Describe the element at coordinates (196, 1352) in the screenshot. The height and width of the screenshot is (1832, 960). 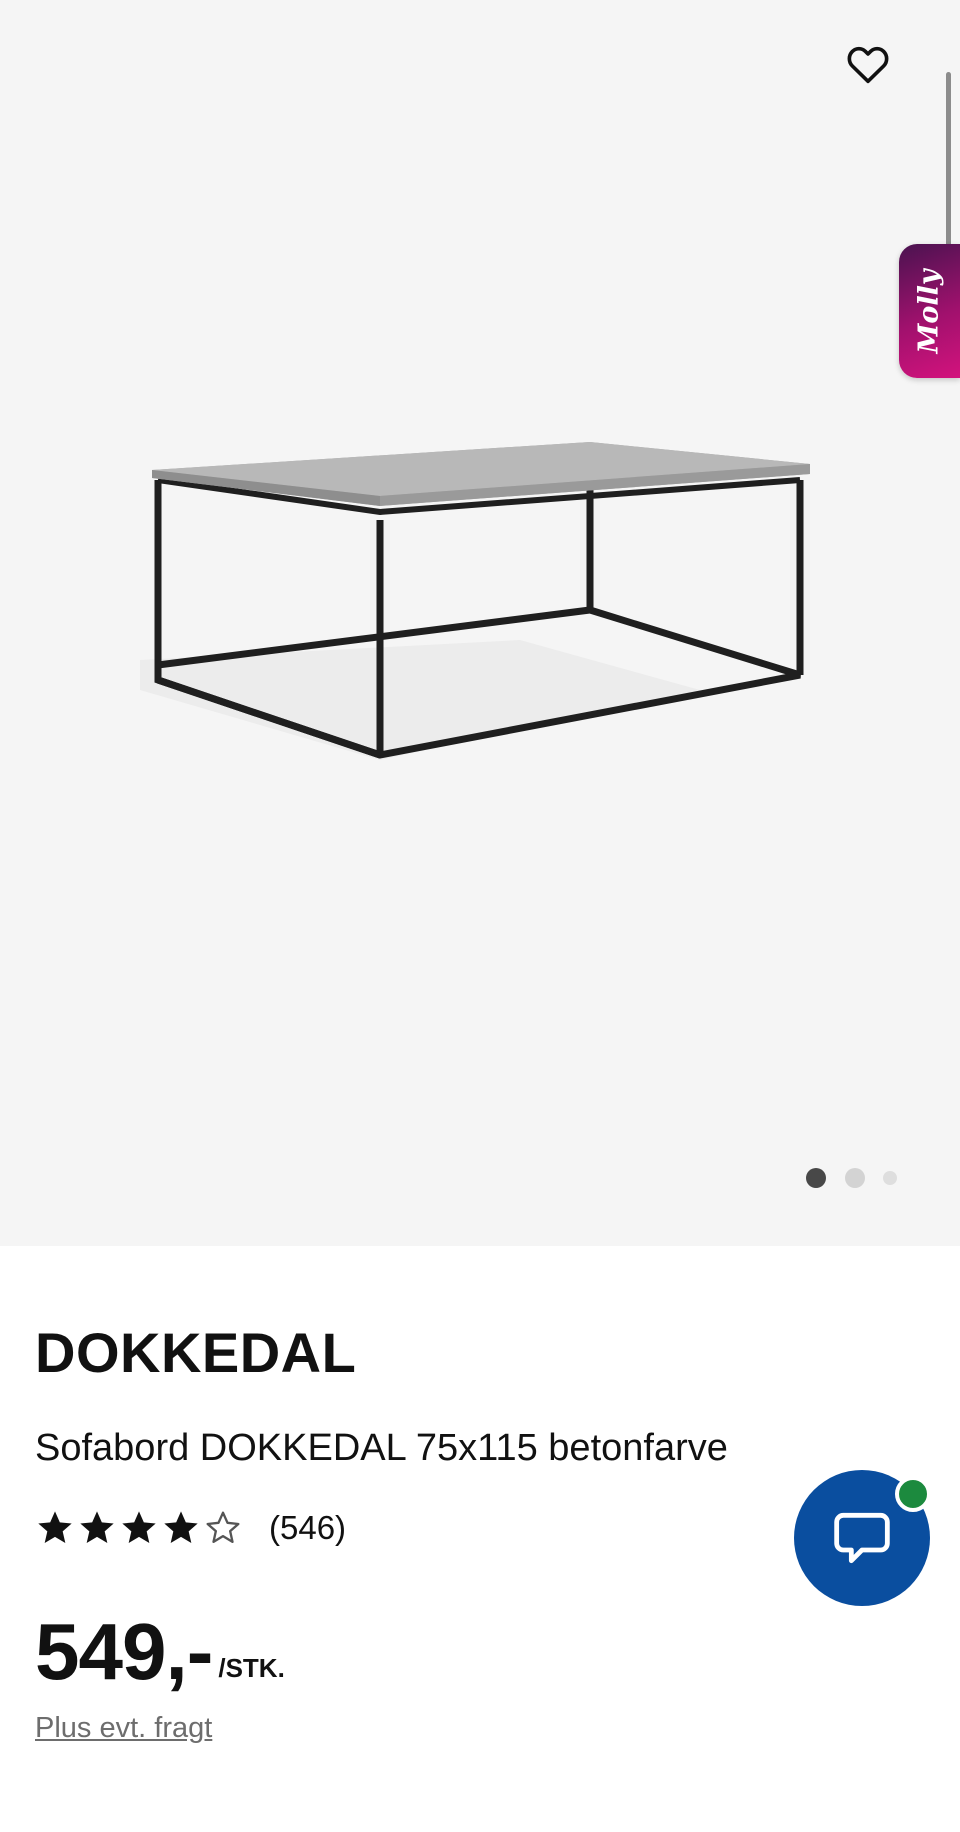
I see `product-title: DOKKEDAL` at that location.